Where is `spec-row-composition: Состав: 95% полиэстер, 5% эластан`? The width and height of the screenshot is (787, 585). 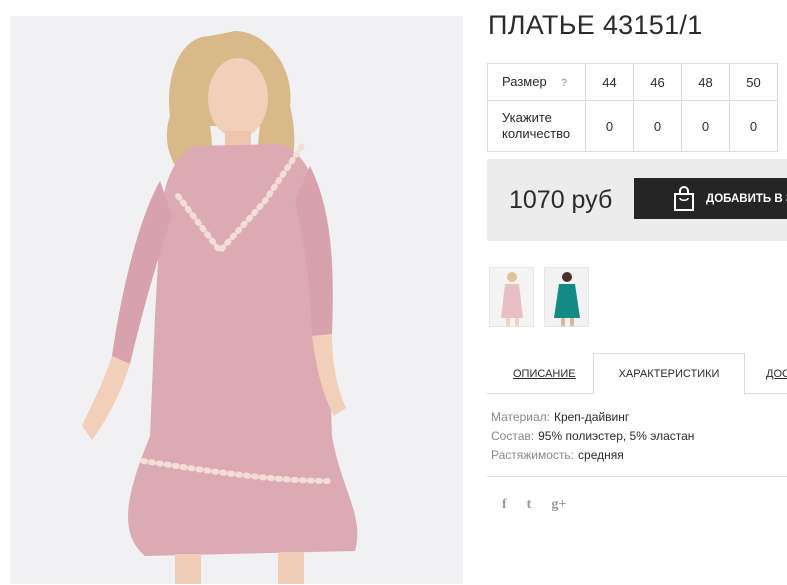
spec-row-composition: Состав: 95% полиэстер, 5% эластан is located at coordinates (592, 436).